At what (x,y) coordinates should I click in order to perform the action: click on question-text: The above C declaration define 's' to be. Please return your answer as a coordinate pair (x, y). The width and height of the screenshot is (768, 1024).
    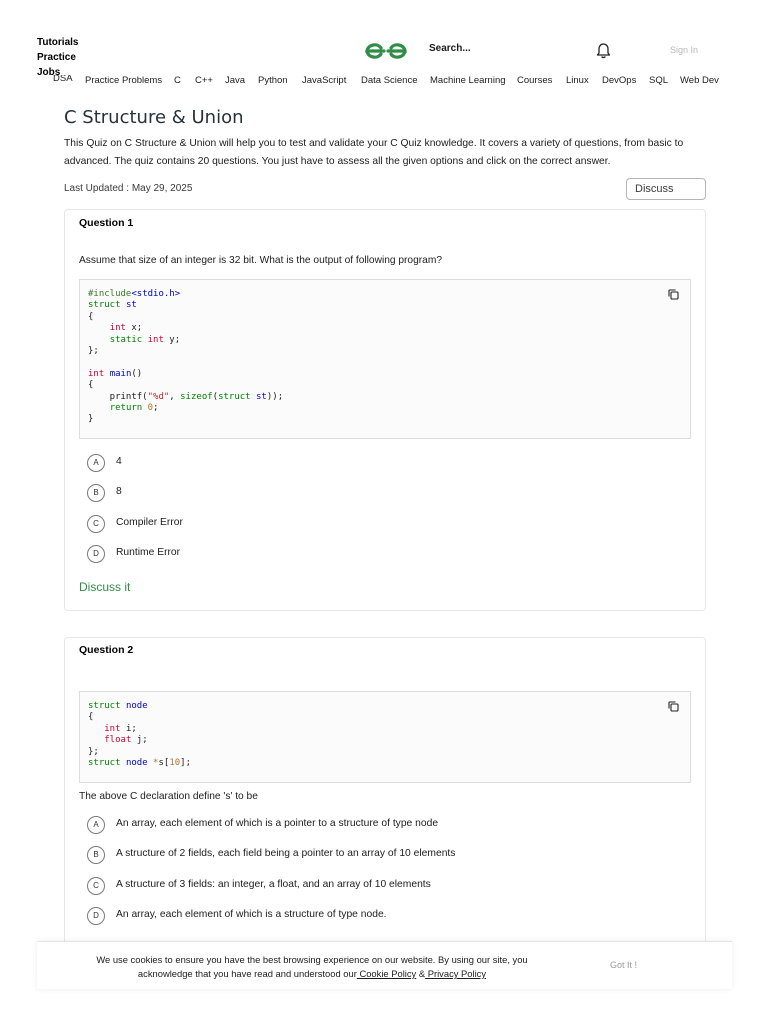
    Looking at the image, I should click on (168, 796).